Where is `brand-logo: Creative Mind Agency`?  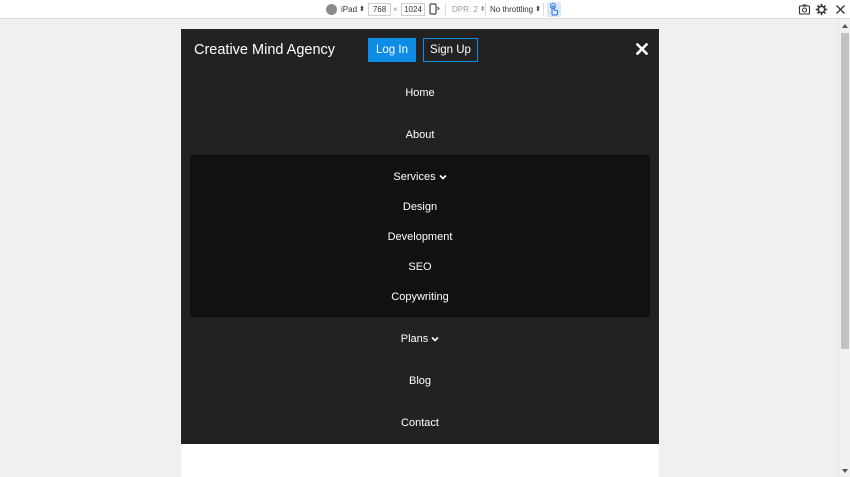 brand-logo: Creative Mind Agency is located at coordinates (264, 50).